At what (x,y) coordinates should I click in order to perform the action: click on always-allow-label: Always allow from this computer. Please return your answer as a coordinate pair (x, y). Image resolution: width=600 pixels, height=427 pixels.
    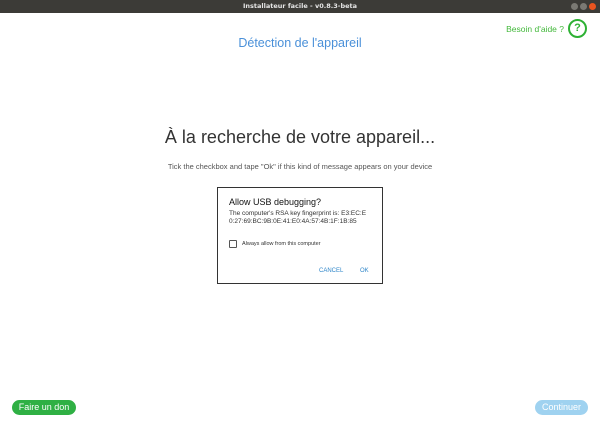
    Looking at the image, I should click on (281, 244).